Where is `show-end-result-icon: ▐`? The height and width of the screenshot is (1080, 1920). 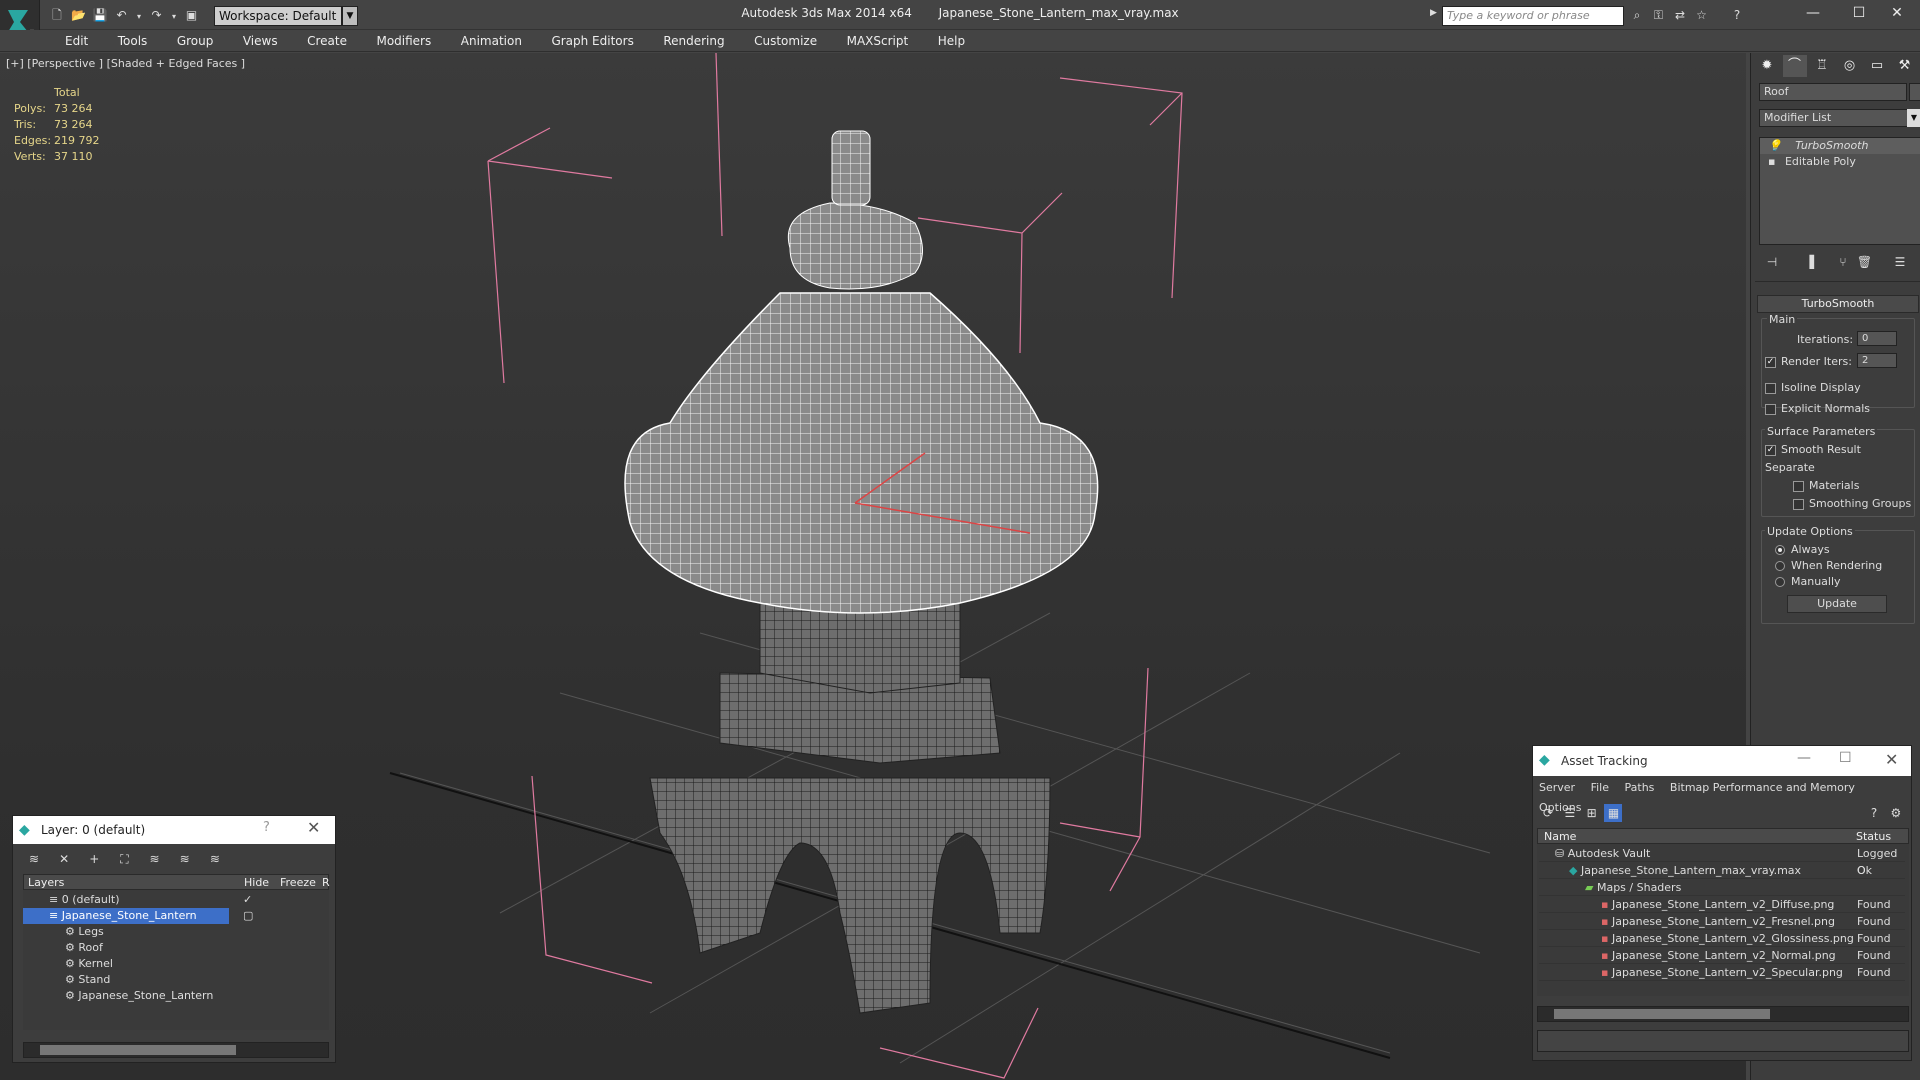
show-end-result-icon: ▐ is located at coordinates (1810, 262).